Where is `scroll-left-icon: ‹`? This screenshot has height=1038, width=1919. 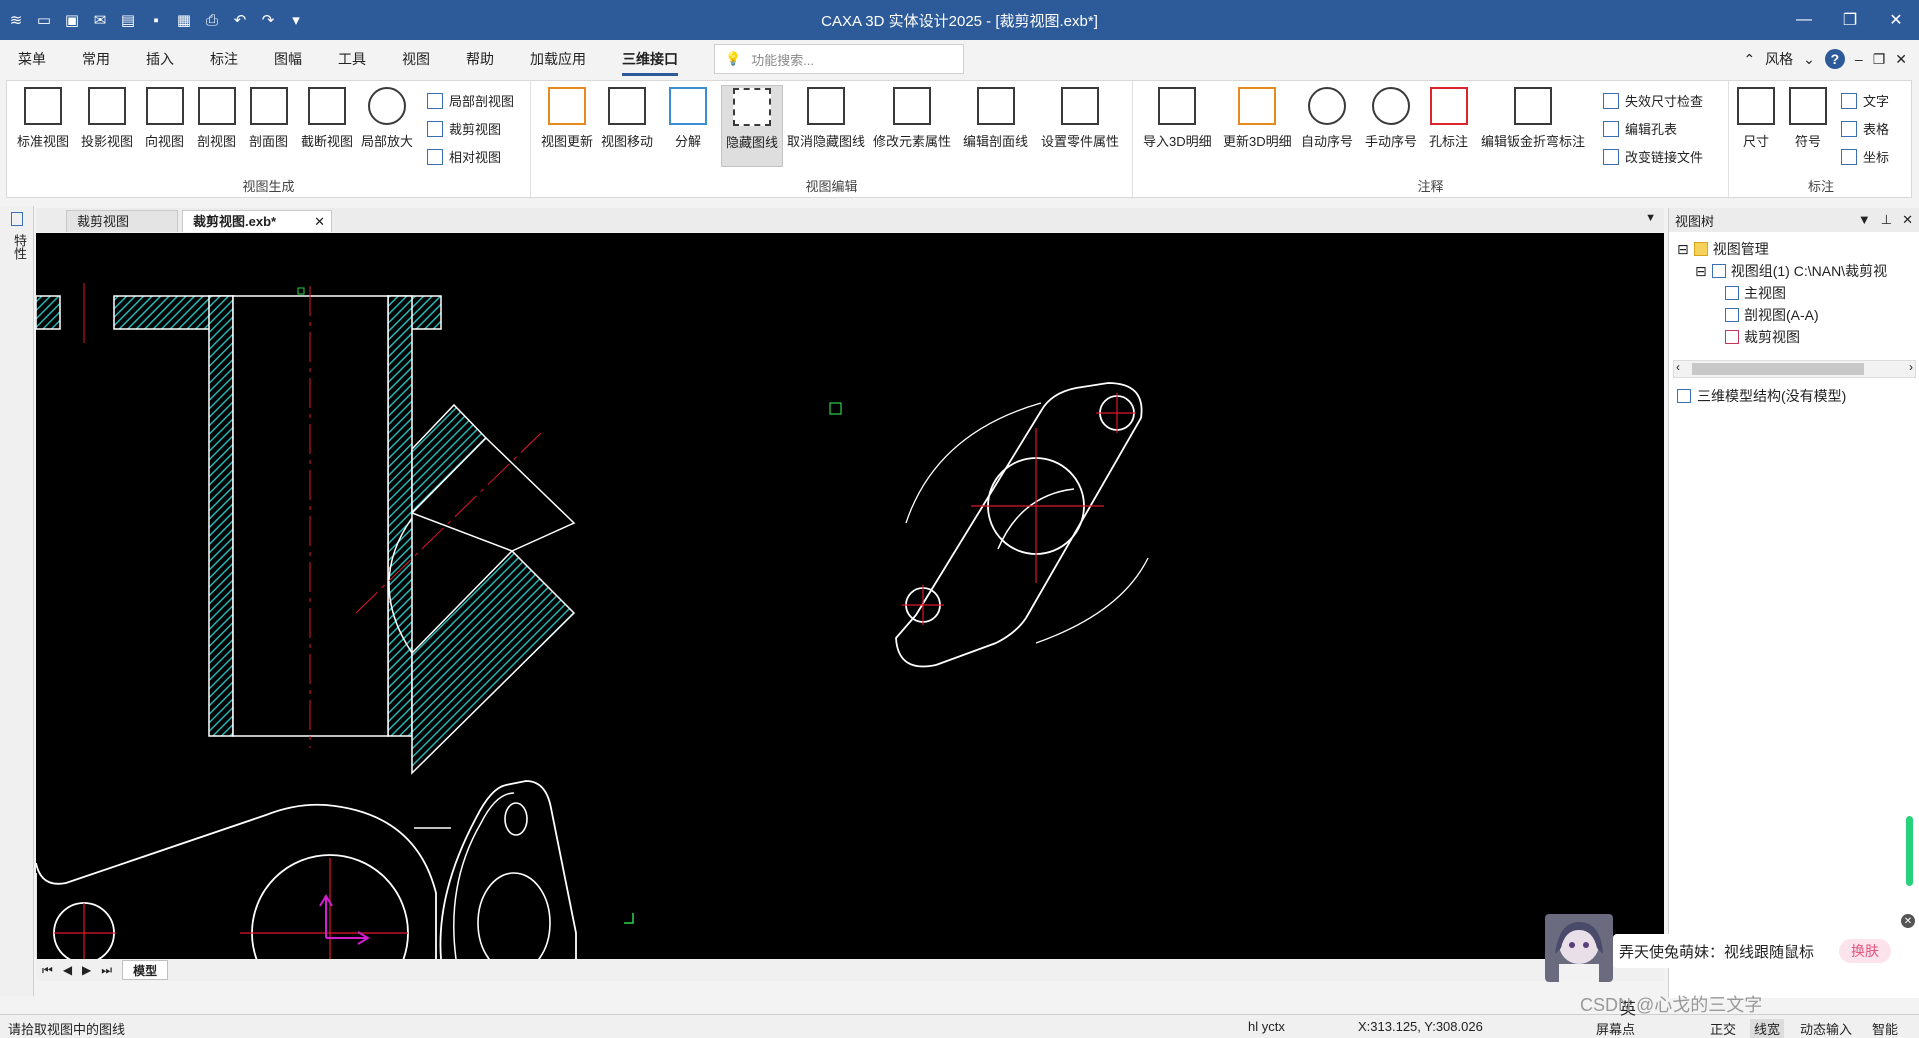
scroll-left-icon: ‹ is located at coordinates (1678, 367).